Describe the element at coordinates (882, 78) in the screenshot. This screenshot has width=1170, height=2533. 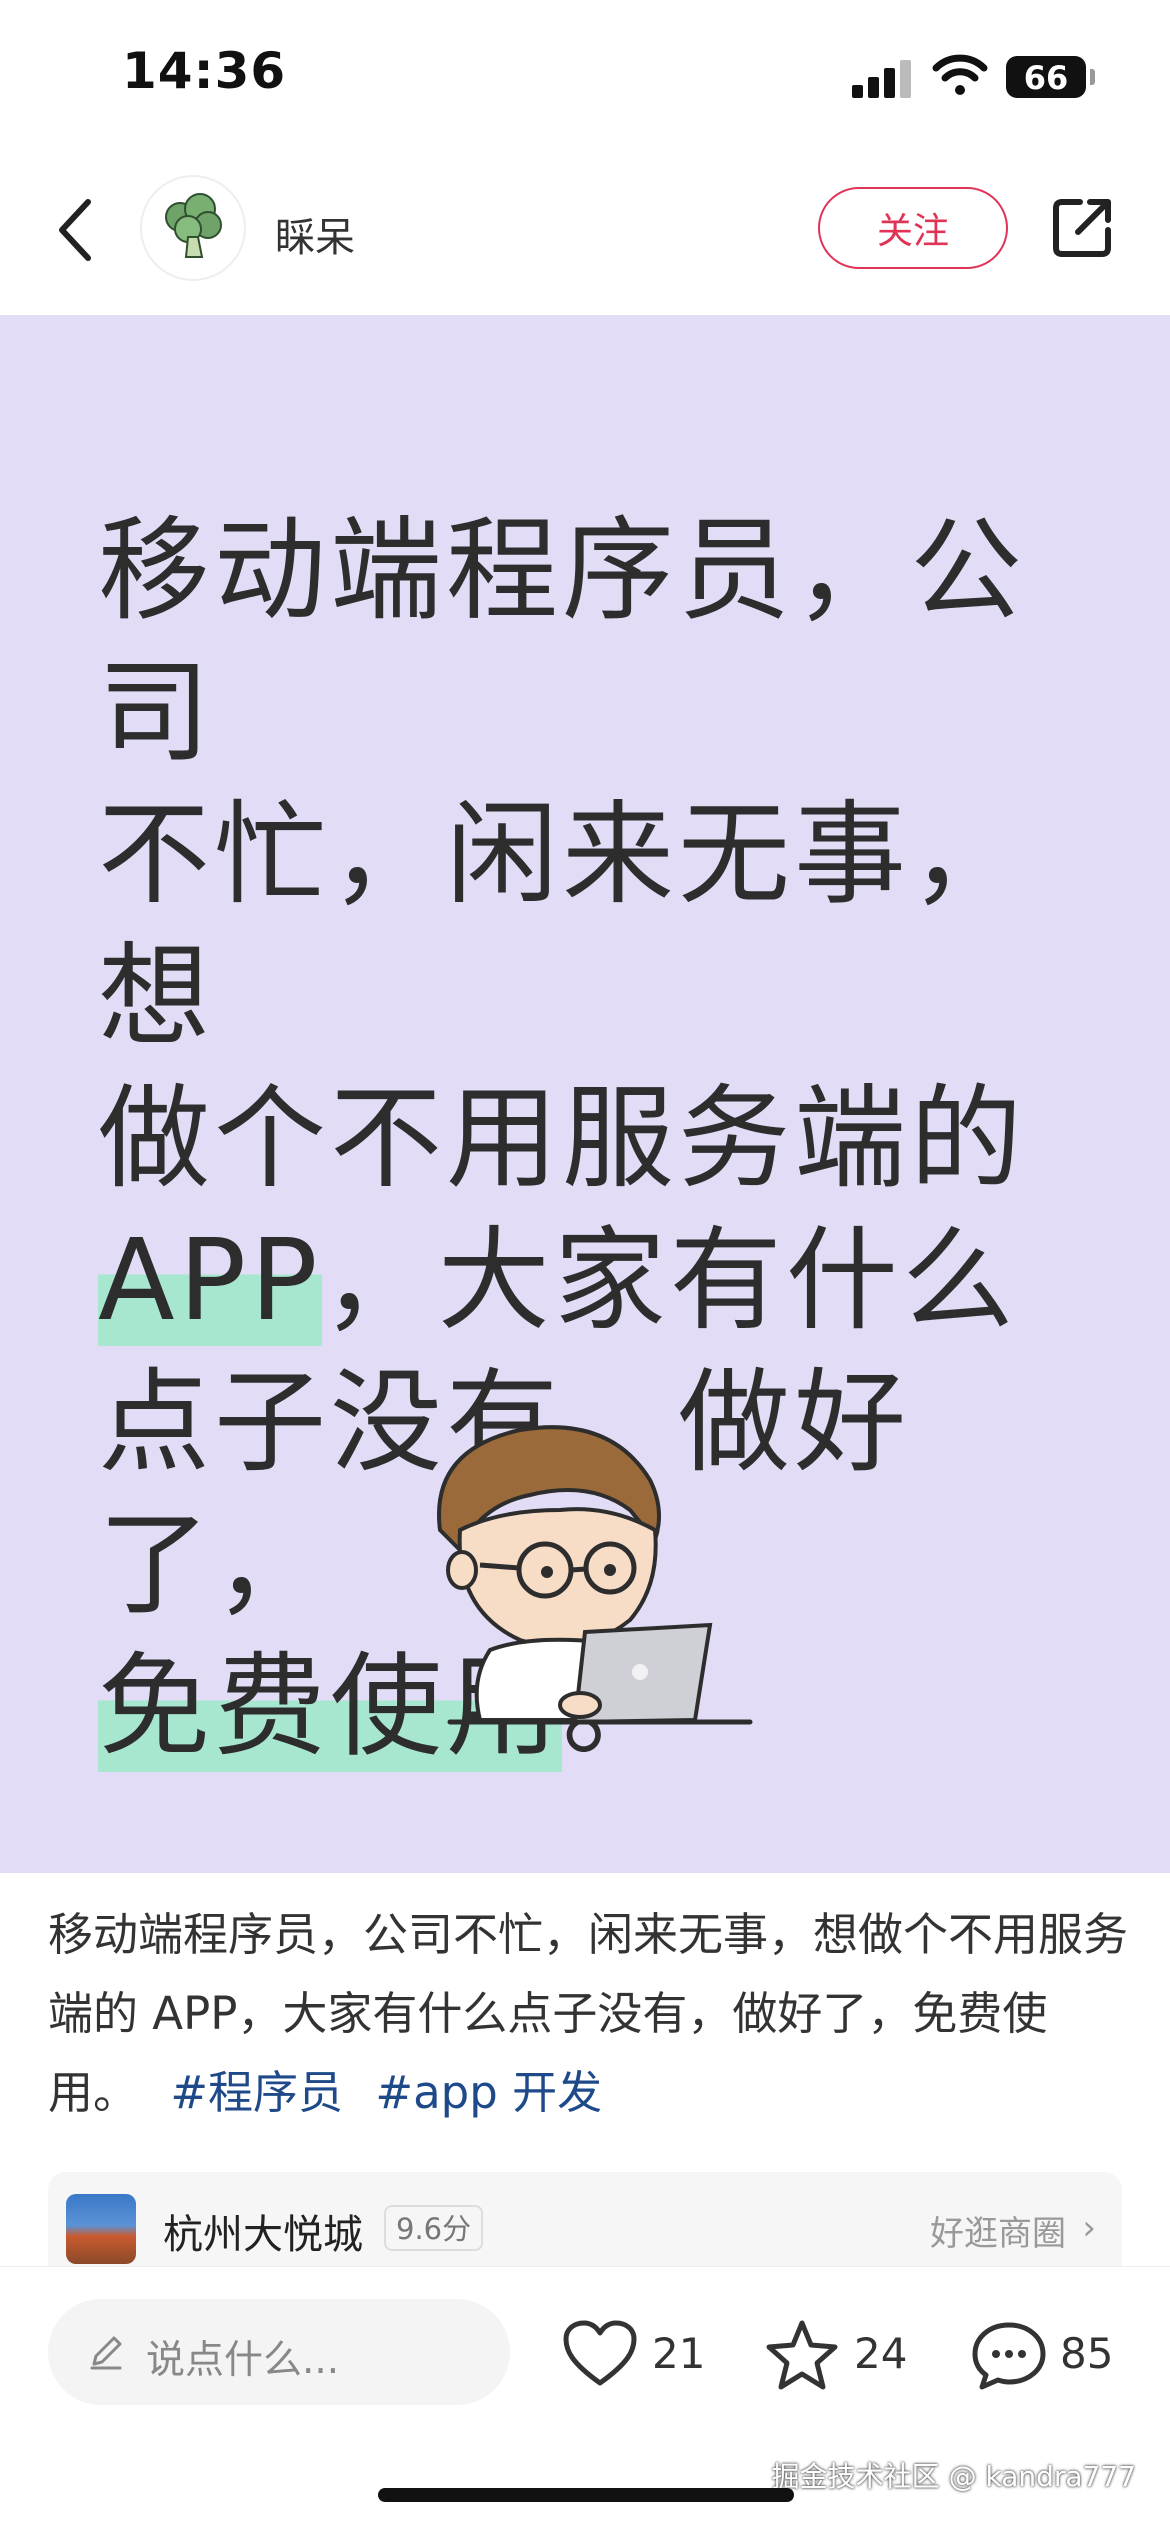
I see `signal-icon` at that location.